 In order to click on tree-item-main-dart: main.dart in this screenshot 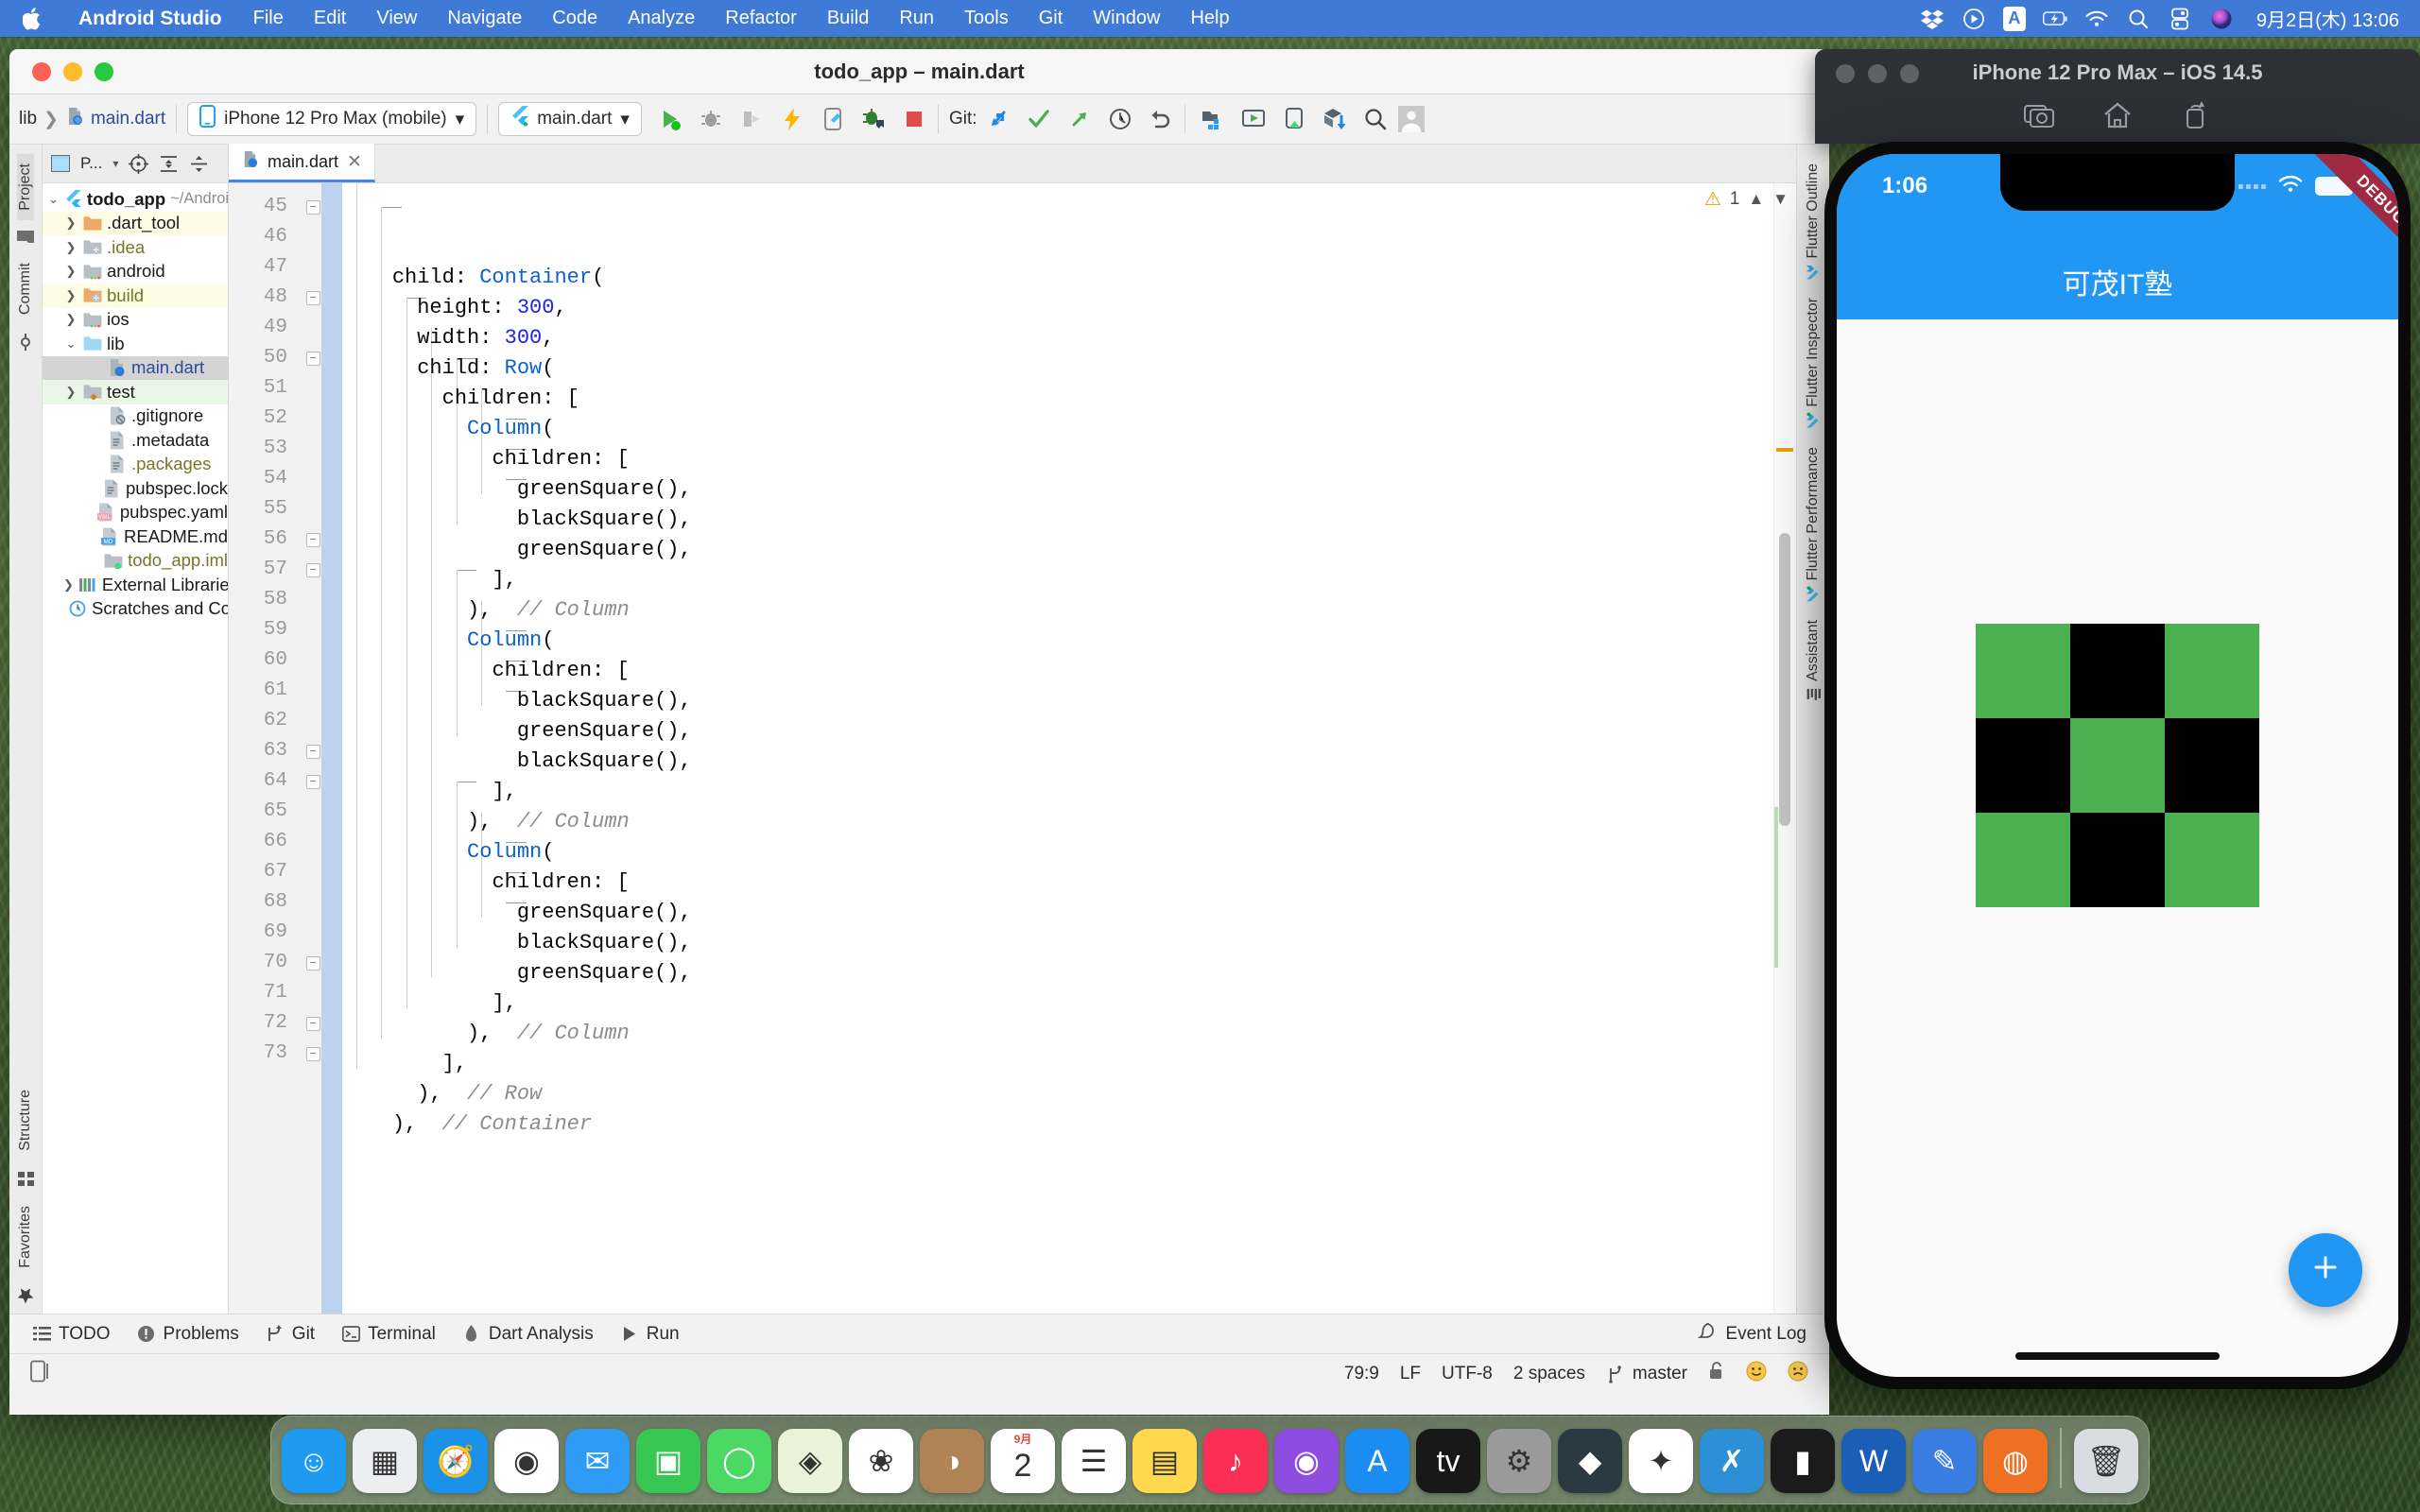, I will do `click(135, 367)`.